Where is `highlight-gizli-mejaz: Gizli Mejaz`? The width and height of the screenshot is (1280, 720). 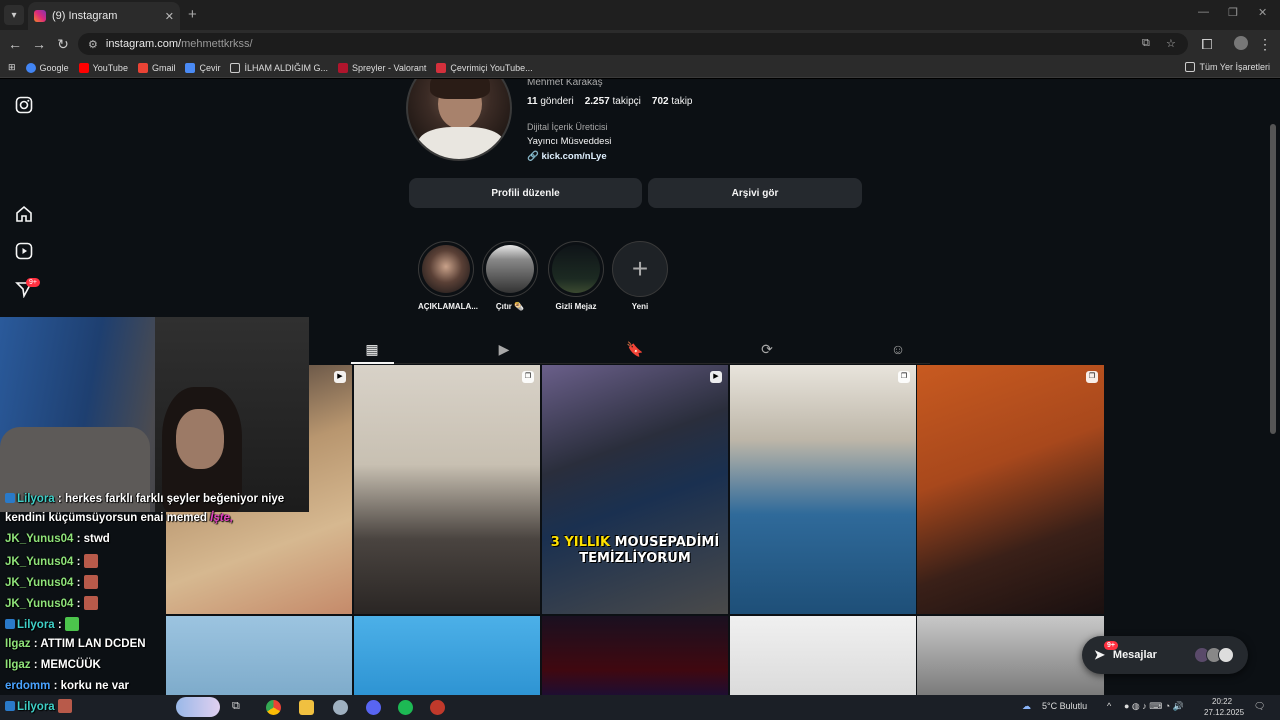
highlight-gizli-mejaz: Gizli Mejaz is located at coordinates (576, 276).